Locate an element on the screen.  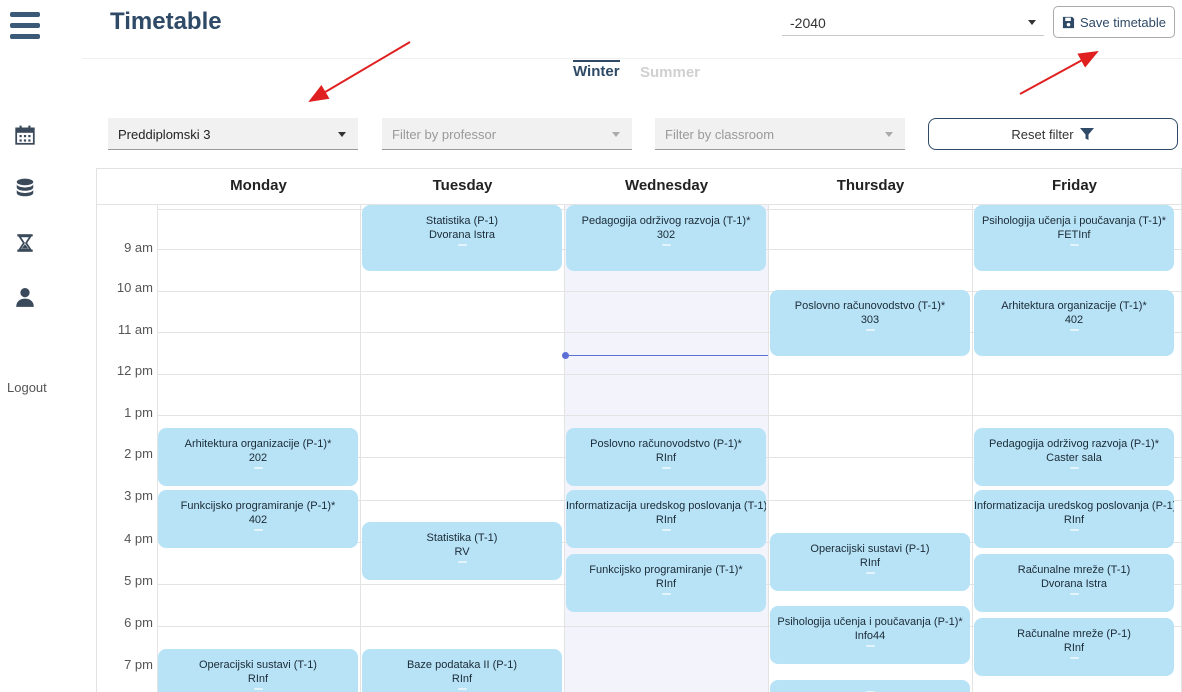
calendar-icon is located at coordinates (25, 135).